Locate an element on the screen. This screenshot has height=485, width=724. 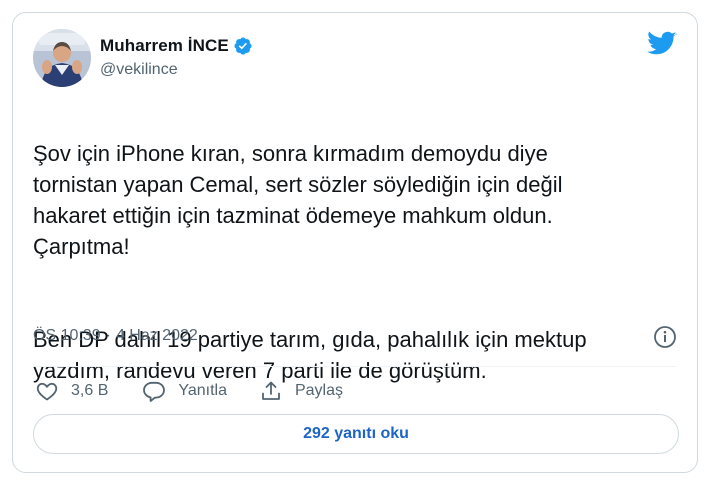
info-circle-icon is located at coordinates (665, 337).